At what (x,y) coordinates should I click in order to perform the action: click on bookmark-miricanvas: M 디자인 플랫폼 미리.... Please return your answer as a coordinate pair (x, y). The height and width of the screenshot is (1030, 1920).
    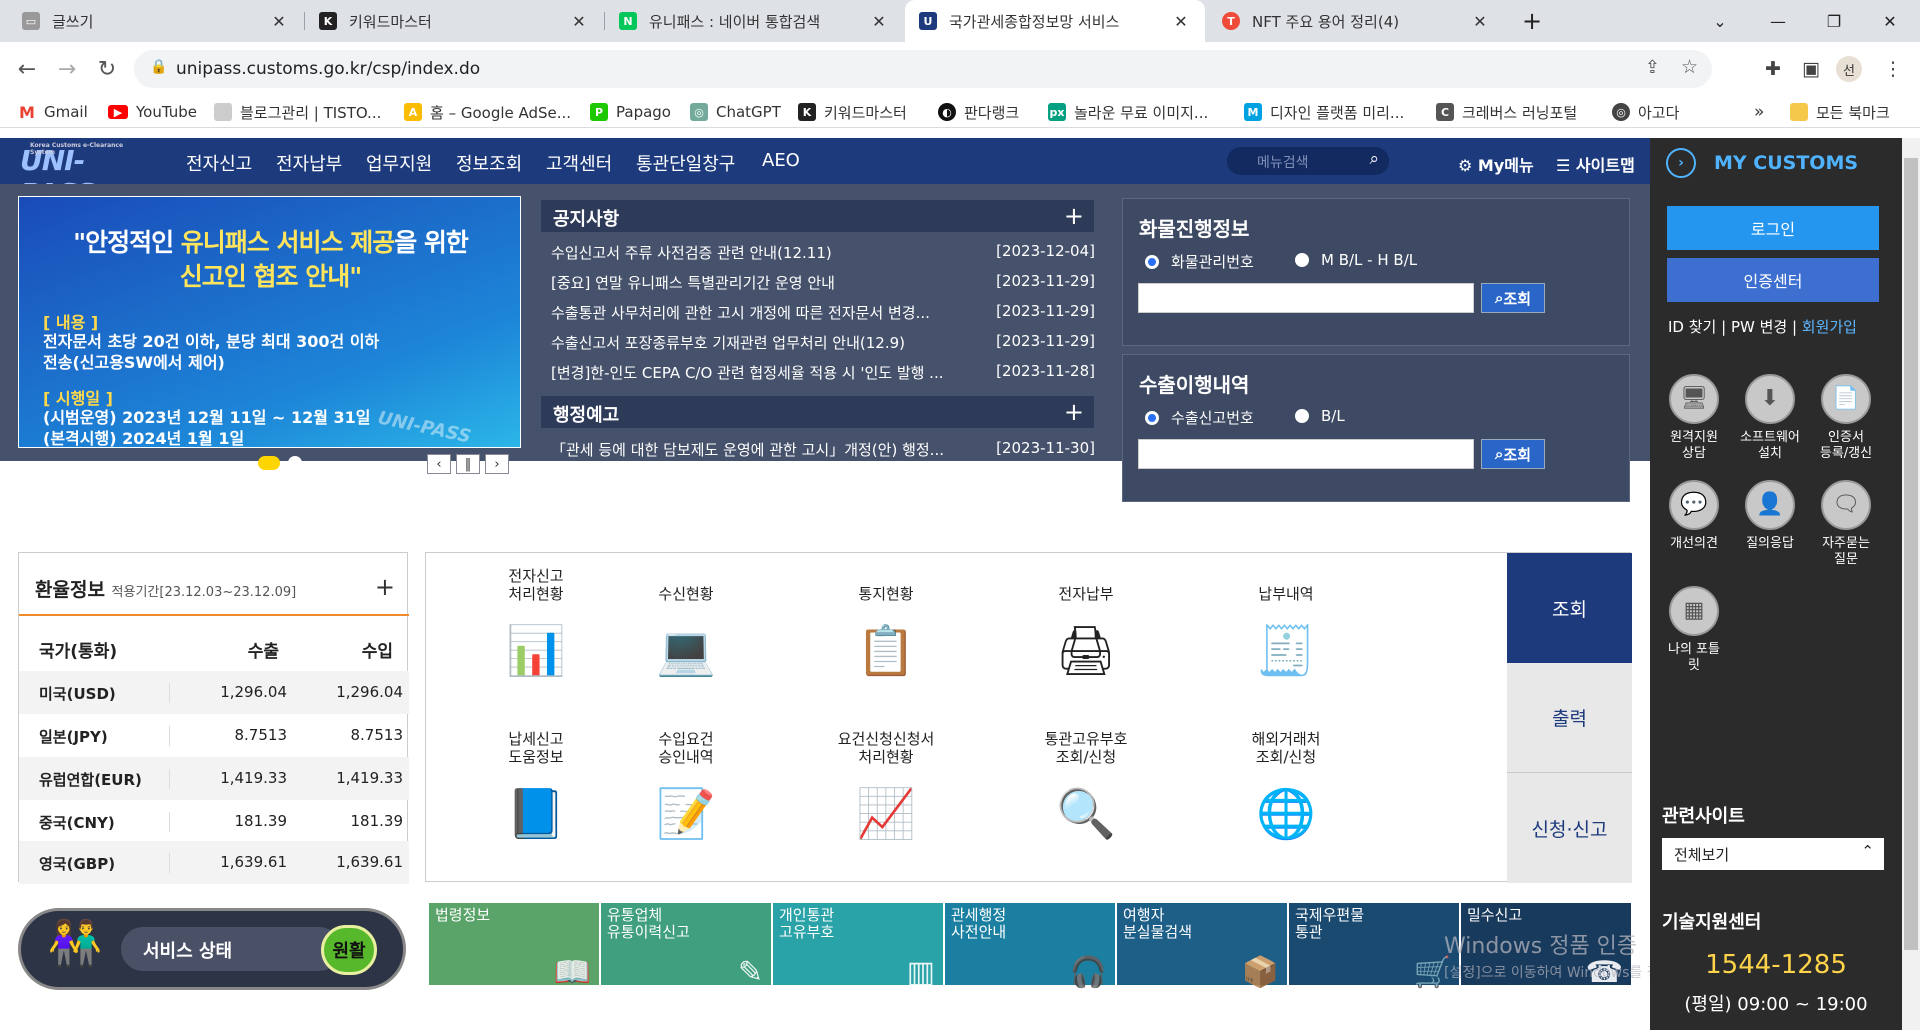
    Looking at the image, I should click on (1324, 112).